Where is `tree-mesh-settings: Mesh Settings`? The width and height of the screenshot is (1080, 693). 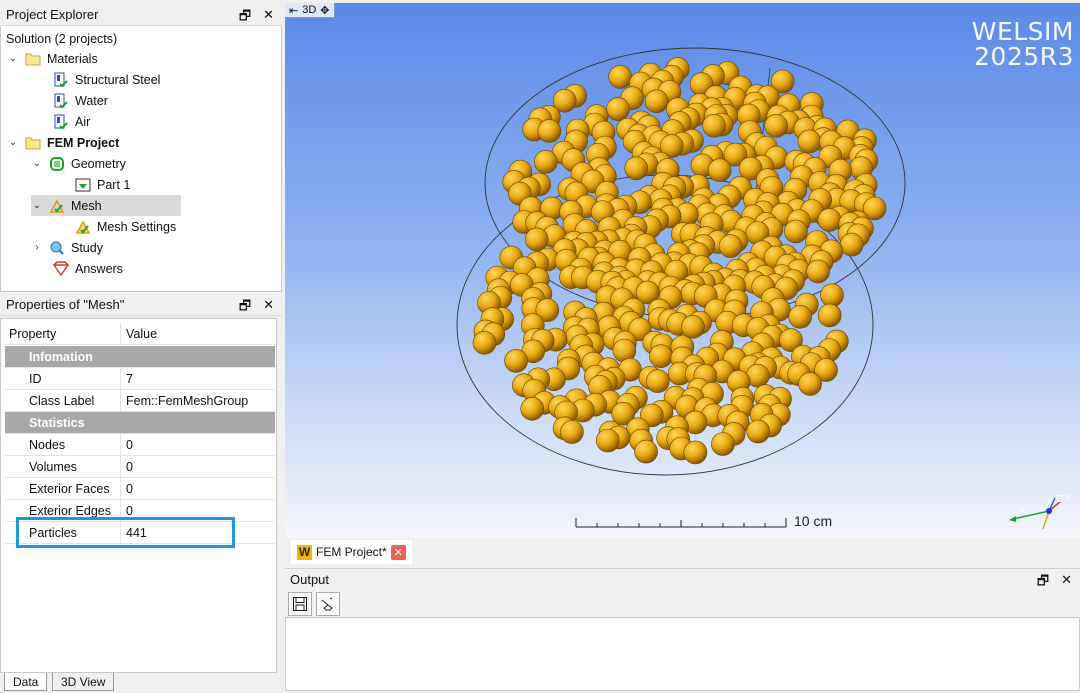
tree-mesh-settings: Mesh Settings is located at coordinates (125, 226).